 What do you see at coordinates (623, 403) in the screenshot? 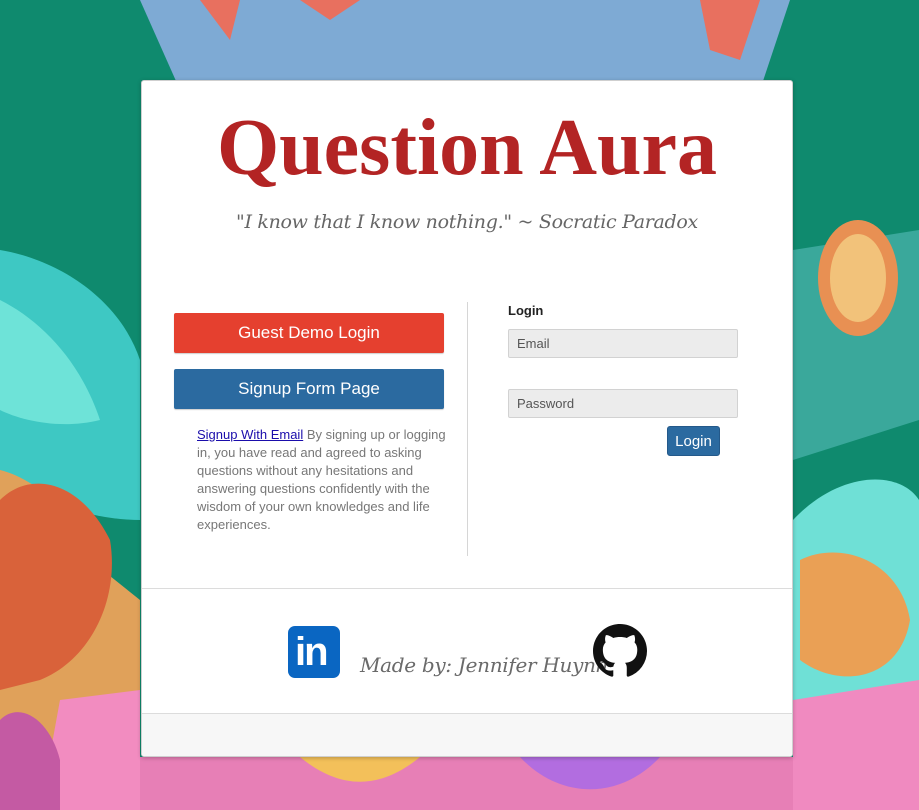
I see `password-input` at bounding box center [623, 403].